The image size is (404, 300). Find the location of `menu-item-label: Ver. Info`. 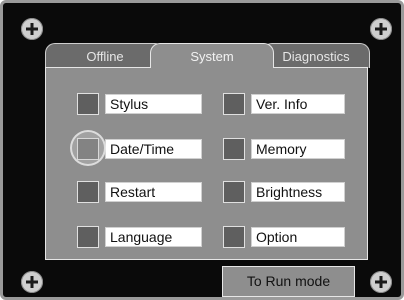

menu-item-label: Ver. Info is located at coordinates (298, 104).